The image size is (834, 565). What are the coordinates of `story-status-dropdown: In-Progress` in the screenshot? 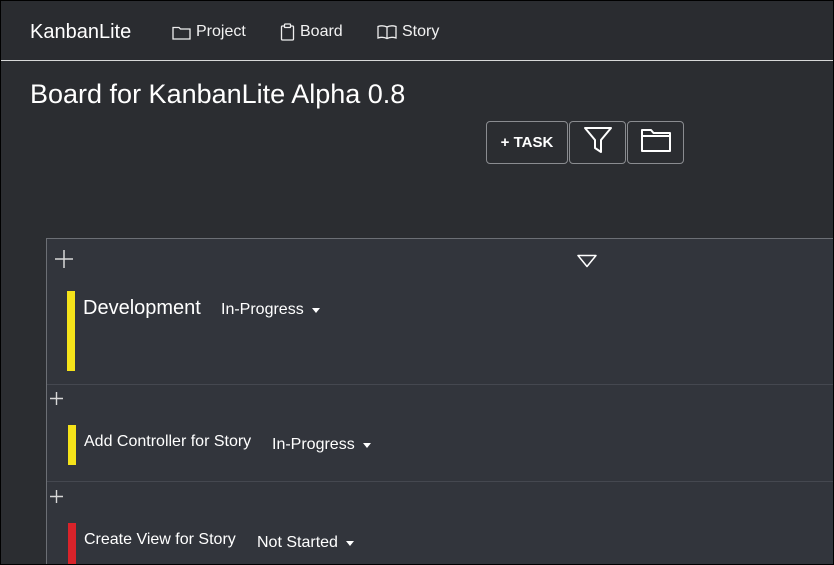 It's located at (270, 310).